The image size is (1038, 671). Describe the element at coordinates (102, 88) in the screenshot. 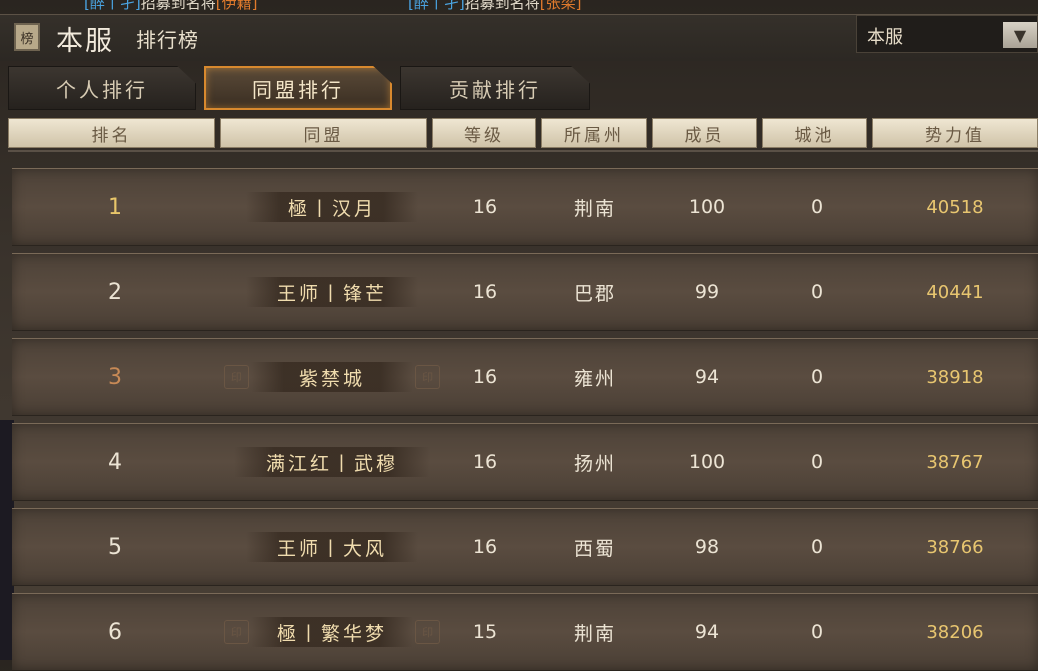

I see `tab-personal-ranking: 个人排行` at that location.